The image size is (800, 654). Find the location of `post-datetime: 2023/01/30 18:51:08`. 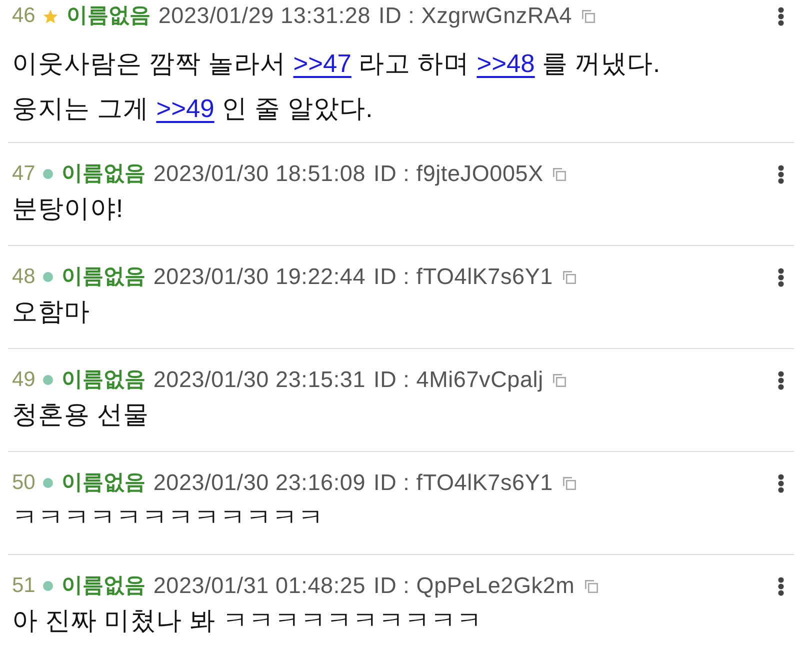

post-datetime: 2023/01/30 18:51:08 is located at coordinates (259, 174).